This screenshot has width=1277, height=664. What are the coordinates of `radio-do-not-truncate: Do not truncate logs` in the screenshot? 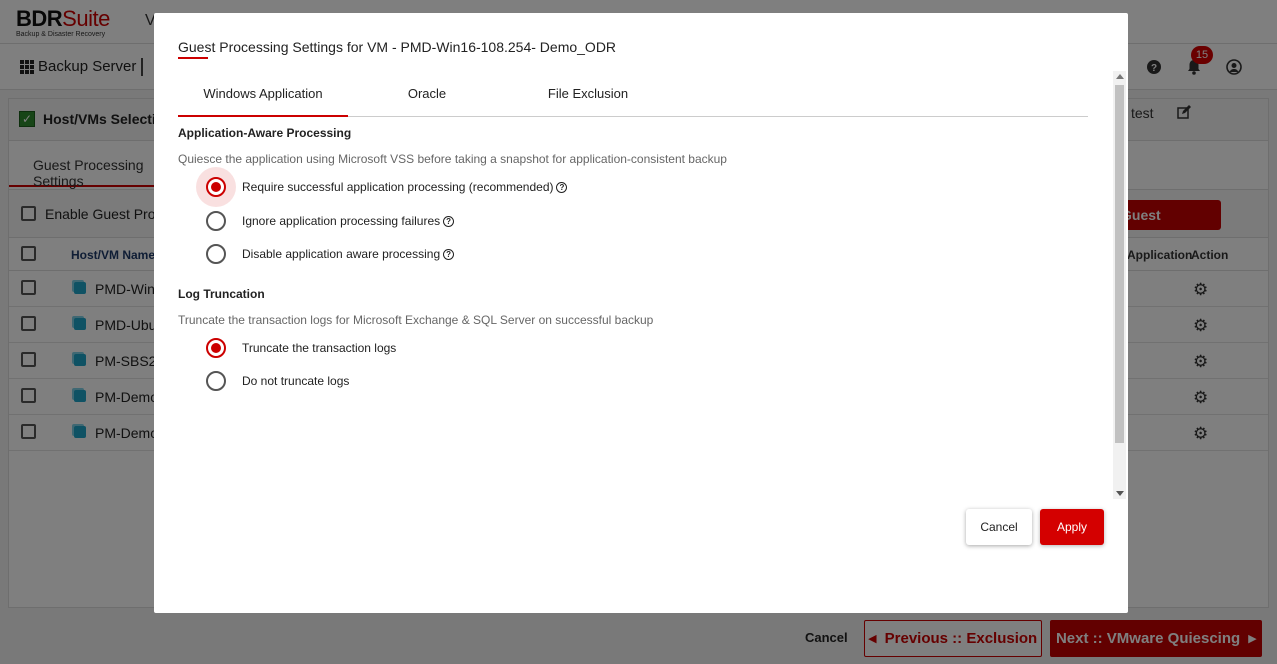 It's located at (277, 381).